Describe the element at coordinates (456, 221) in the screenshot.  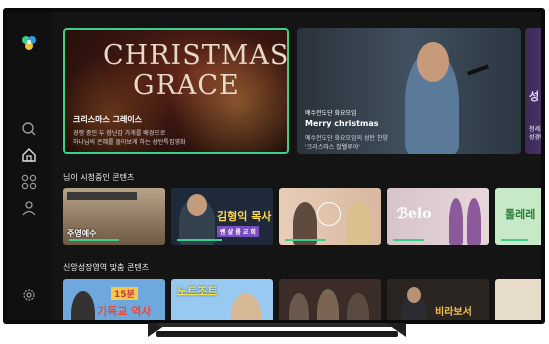
I see `singer-left-figure` at that location.